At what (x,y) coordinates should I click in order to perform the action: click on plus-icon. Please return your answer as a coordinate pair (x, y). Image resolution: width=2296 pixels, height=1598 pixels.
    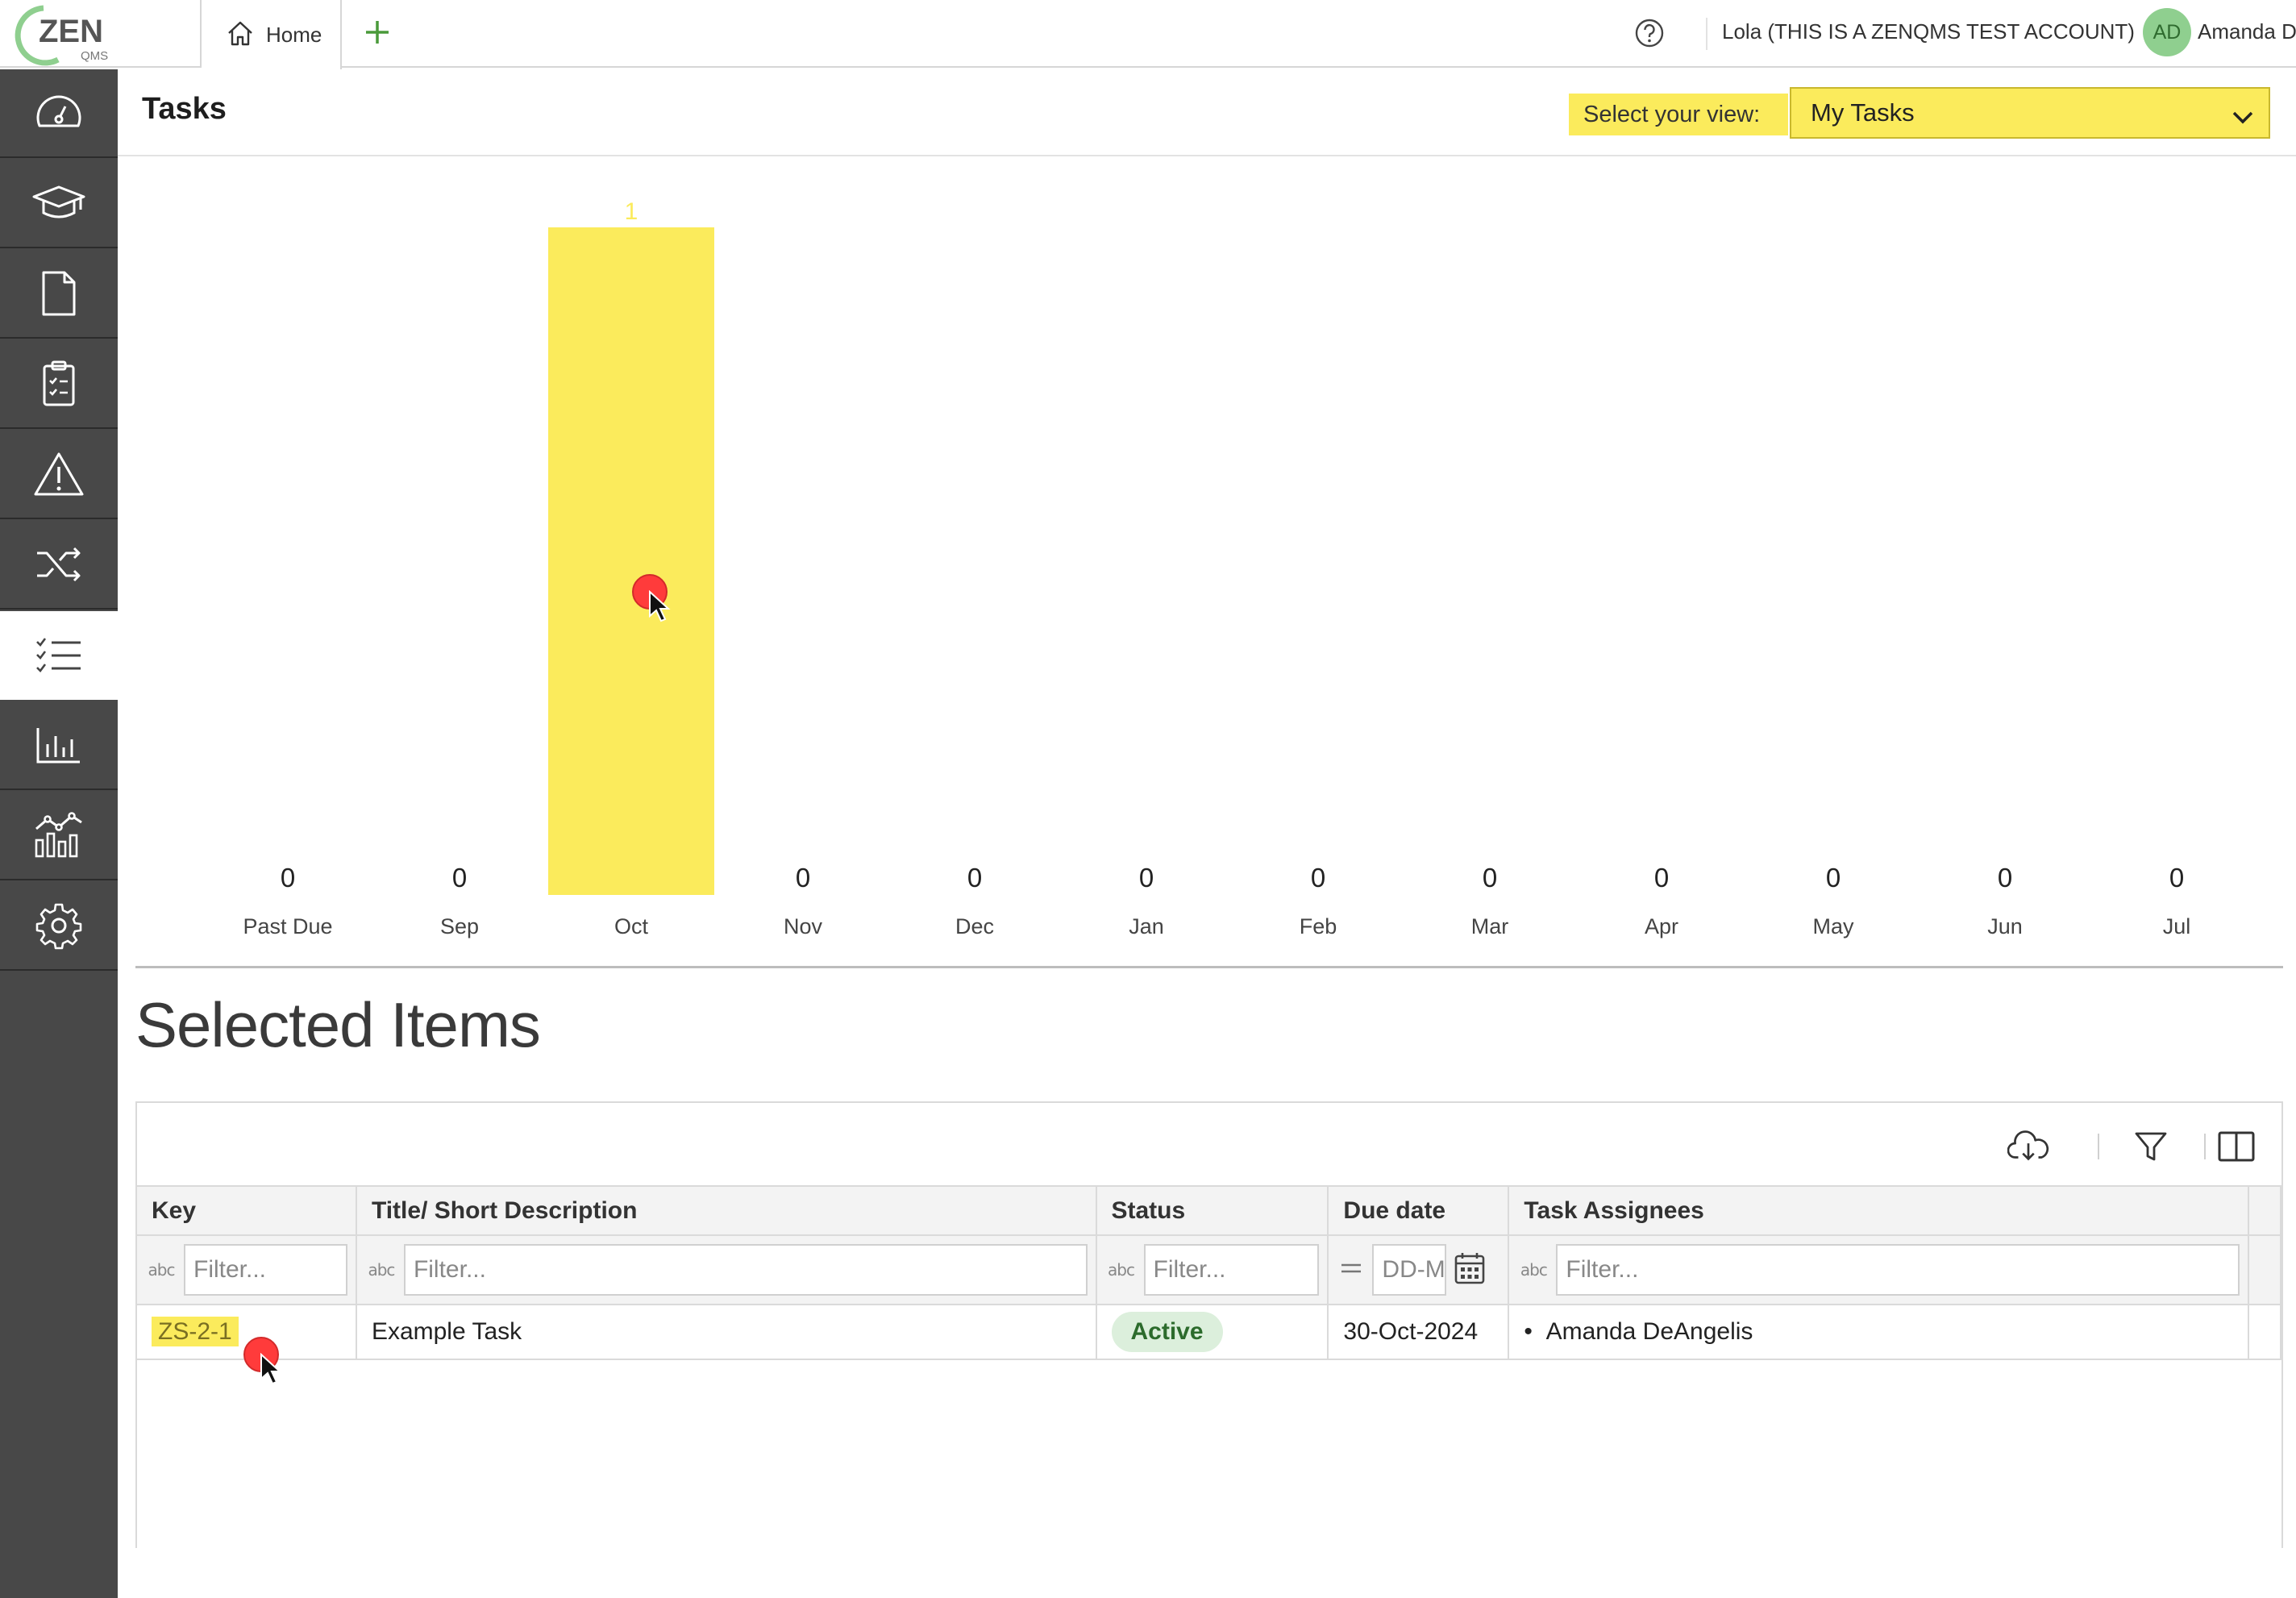
    Looking at the image, I should click on (377, 32).